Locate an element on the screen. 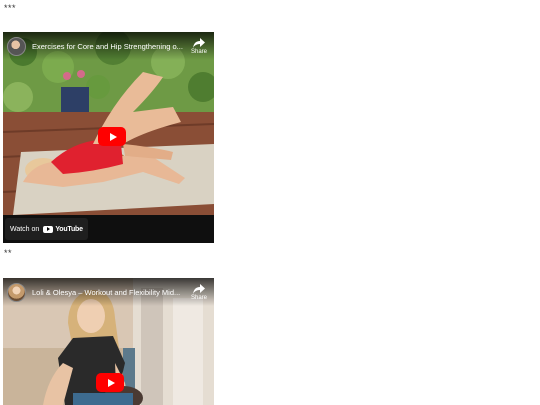 The image size is (540, 405). watch-on-label: Watch on is located at coordinates (25, 229).